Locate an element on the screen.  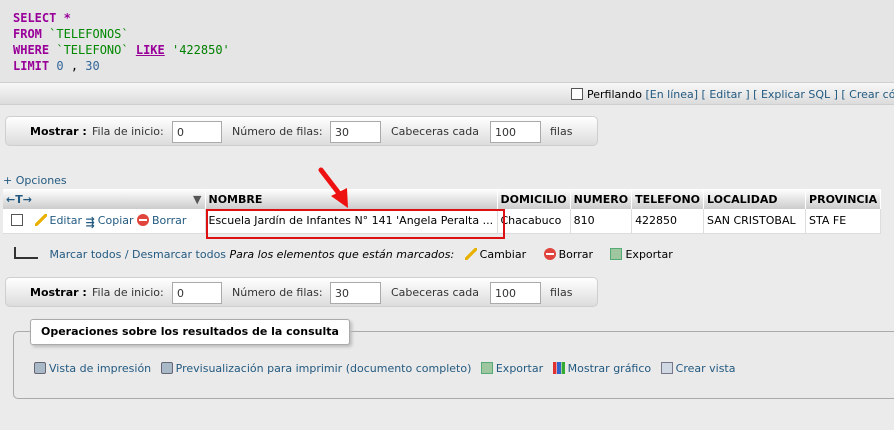
unmark-all-link: Desmarcar todos is located at coordinates (179, 254).